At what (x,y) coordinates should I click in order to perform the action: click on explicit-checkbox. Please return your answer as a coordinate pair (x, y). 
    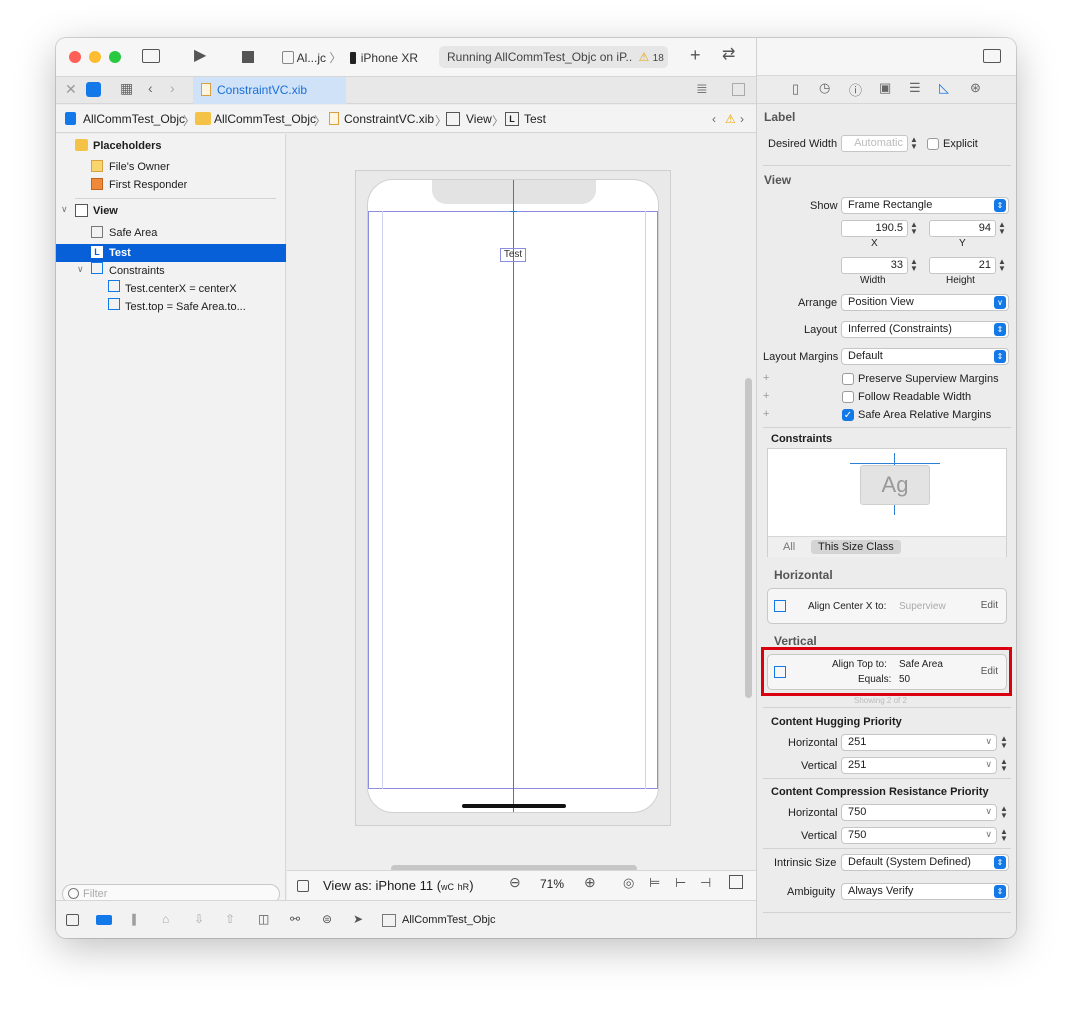
    Looking at the image, I should click on (933, 144).